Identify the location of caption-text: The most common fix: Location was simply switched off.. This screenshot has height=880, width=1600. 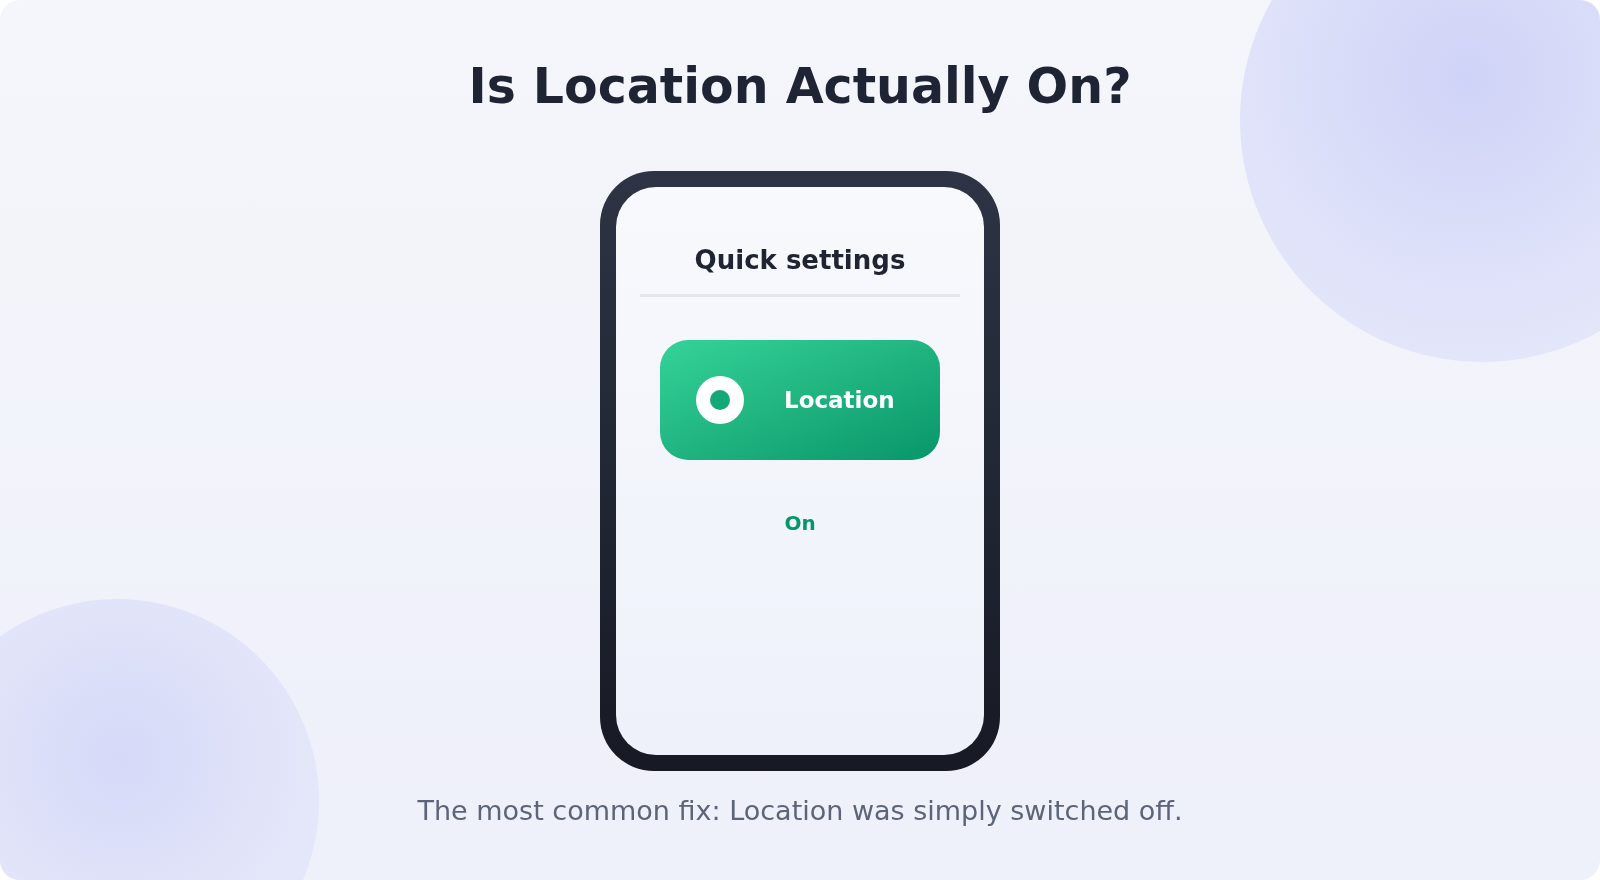
(800, 810).